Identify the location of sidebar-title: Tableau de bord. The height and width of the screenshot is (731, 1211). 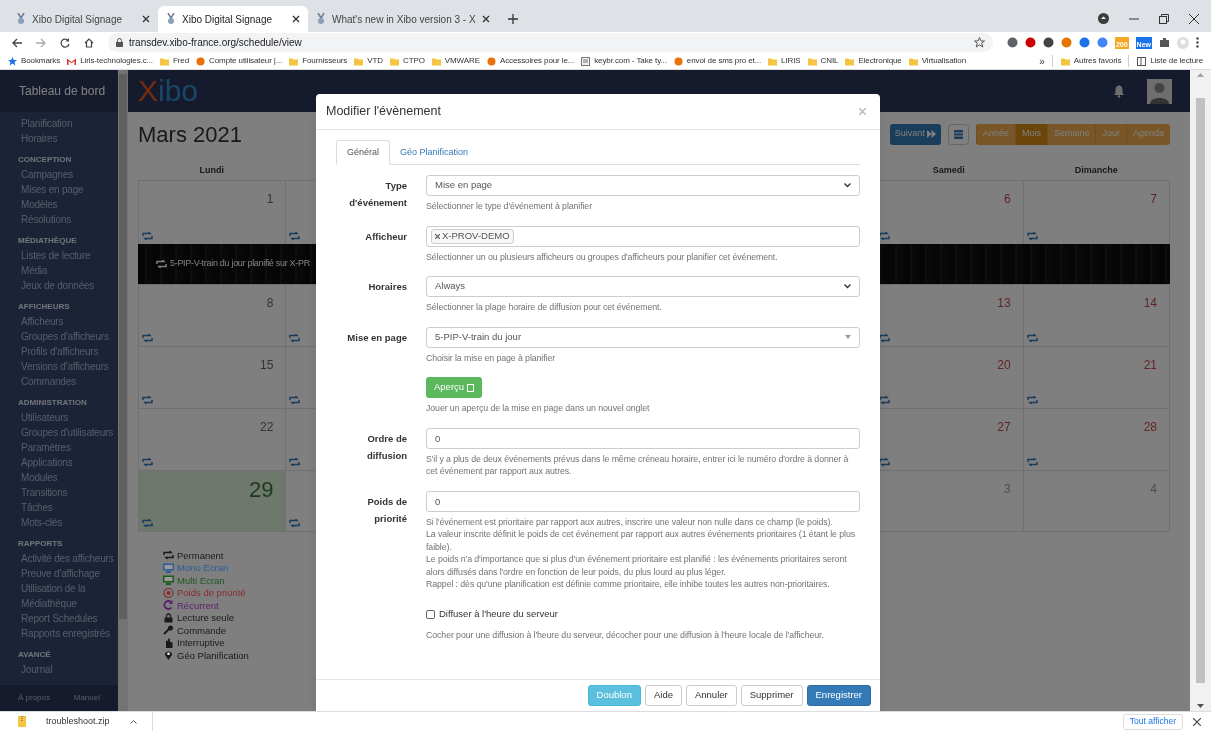
(59, 91).